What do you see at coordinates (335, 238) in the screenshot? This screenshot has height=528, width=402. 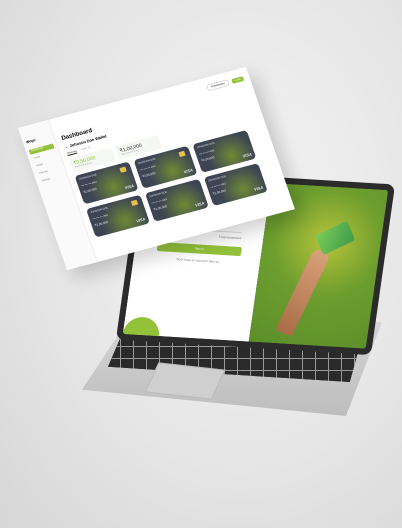 I see `green-credit-card-image` at bounding box center [335, 238].